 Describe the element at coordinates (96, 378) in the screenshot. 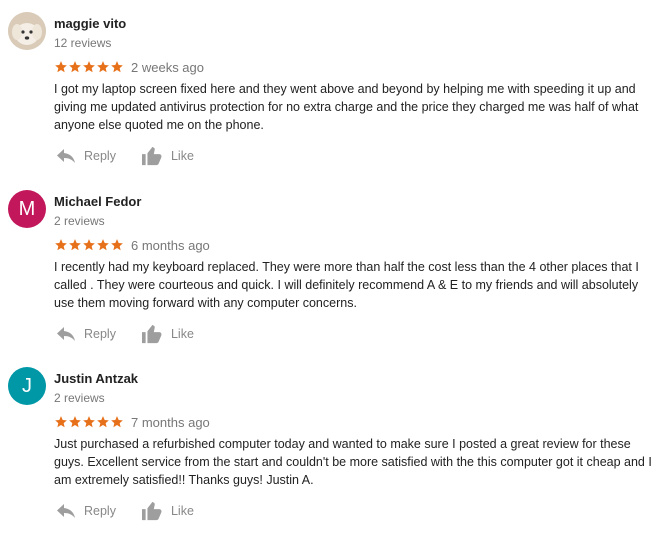

I see `reviewer-name: Justin Antzak` at that location.